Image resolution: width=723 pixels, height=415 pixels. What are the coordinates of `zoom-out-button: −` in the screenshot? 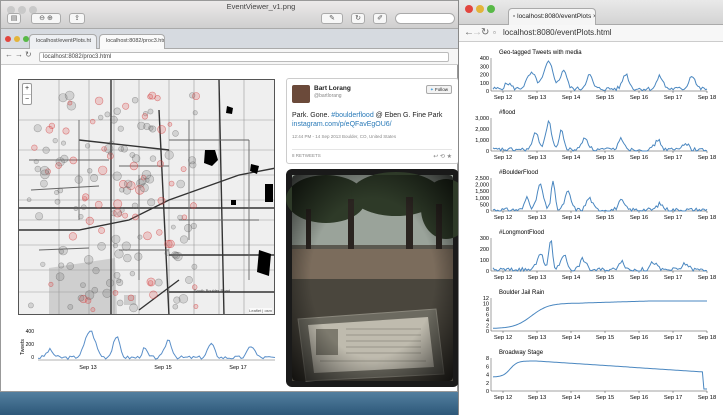 It's located at (27, 99).